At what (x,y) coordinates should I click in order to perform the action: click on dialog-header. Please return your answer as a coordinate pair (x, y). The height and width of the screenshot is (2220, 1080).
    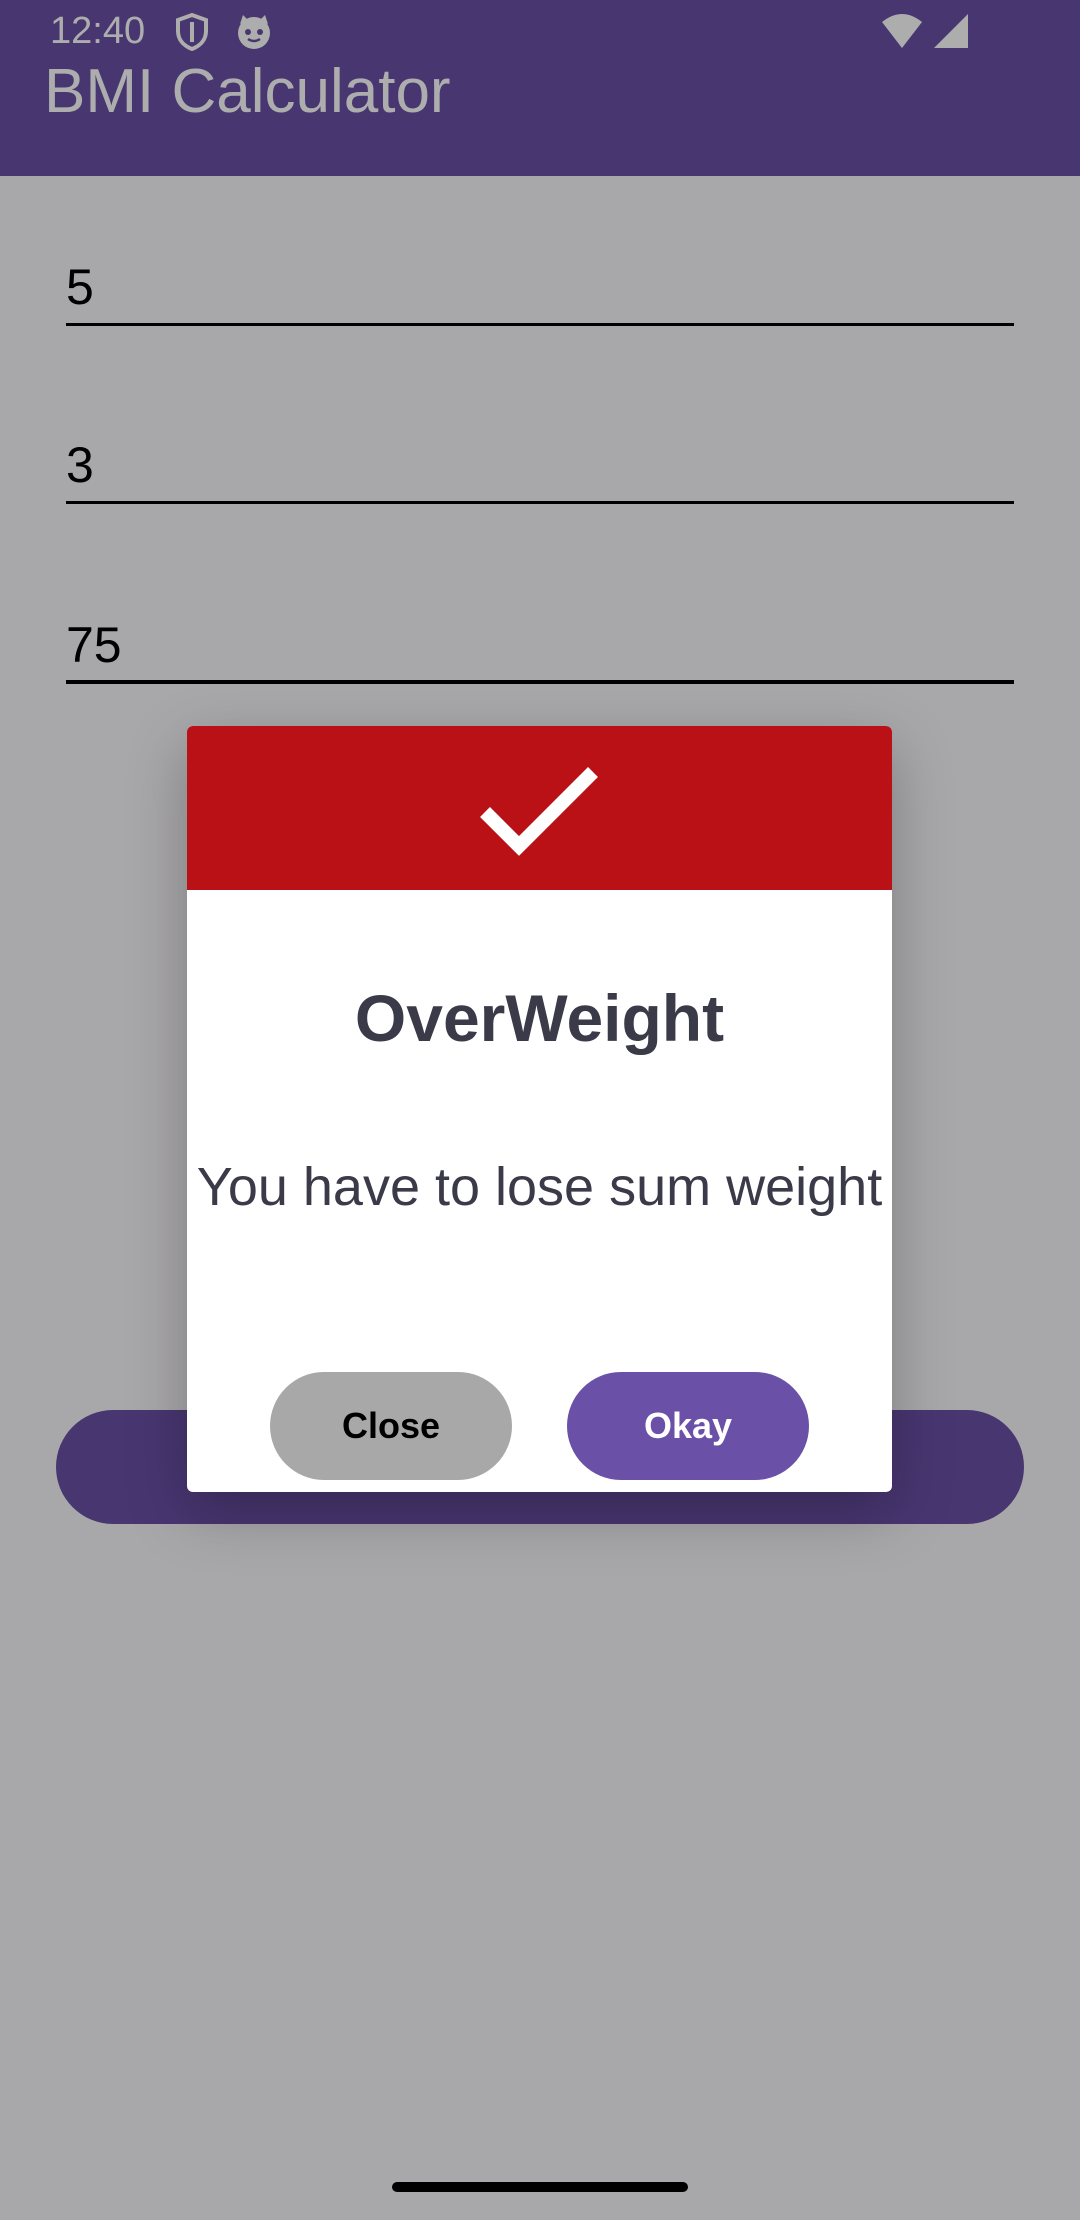
    Looking at the image, I should click on (539, 808).